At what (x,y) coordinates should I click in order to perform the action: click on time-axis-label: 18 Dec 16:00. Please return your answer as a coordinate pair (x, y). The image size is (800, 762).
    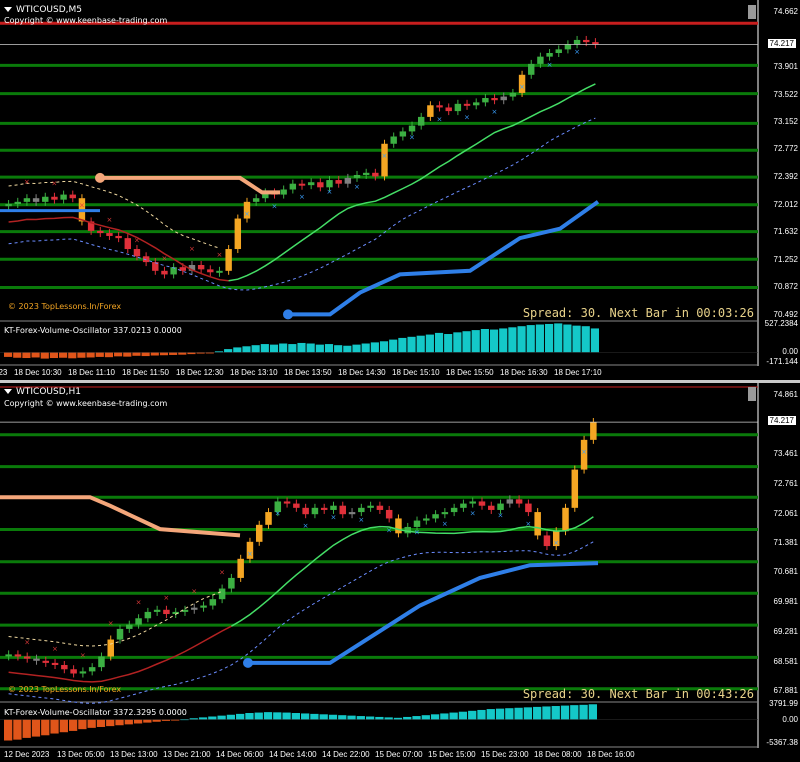
    Looking at the image, I should click on (611, 754).